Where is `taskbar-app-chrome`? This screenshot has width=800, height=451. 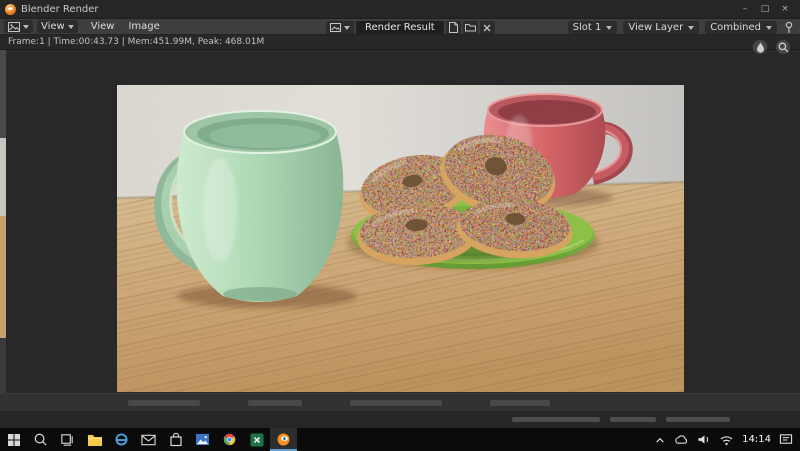
taskbar-app-chrome is located at coordinates (229, 439).